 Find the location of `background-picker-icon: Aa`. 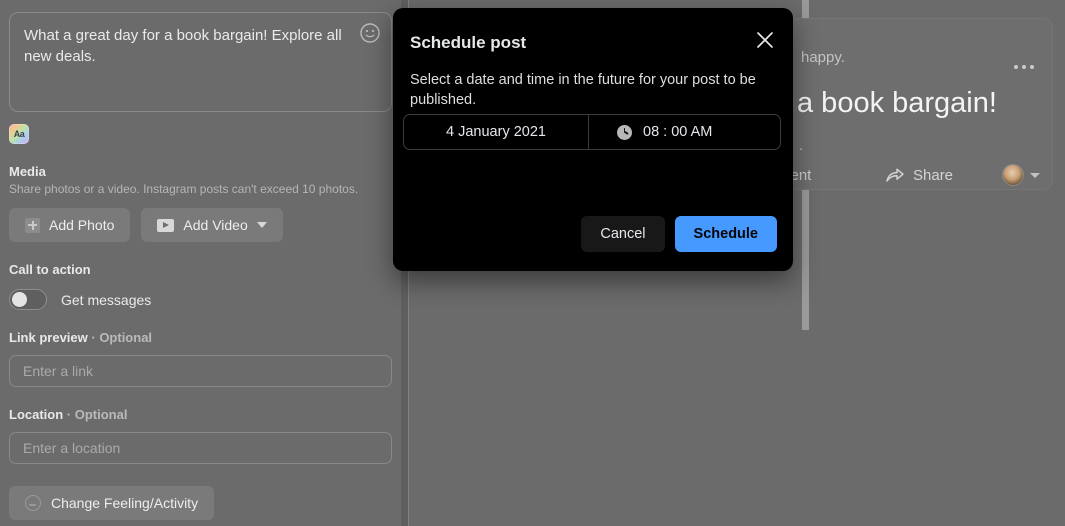

background-picker-icon: Aa is located at coordinates (19, 134).